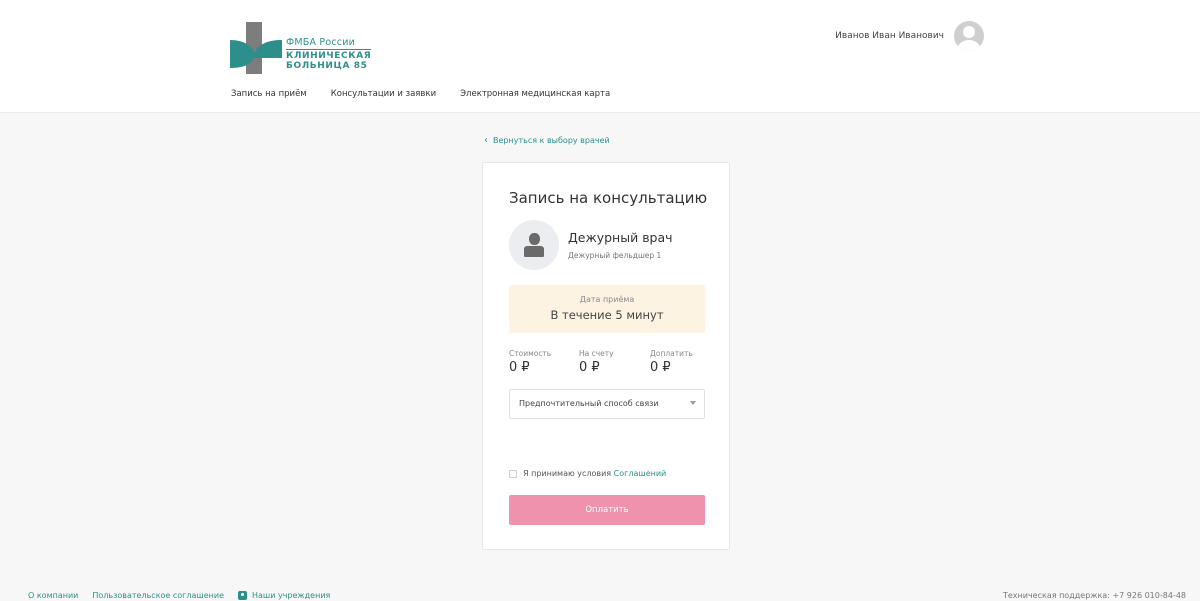 This screenshot has width=1200, height=601. I want to click on agreement-link: Соглашений, so click(640, 473).